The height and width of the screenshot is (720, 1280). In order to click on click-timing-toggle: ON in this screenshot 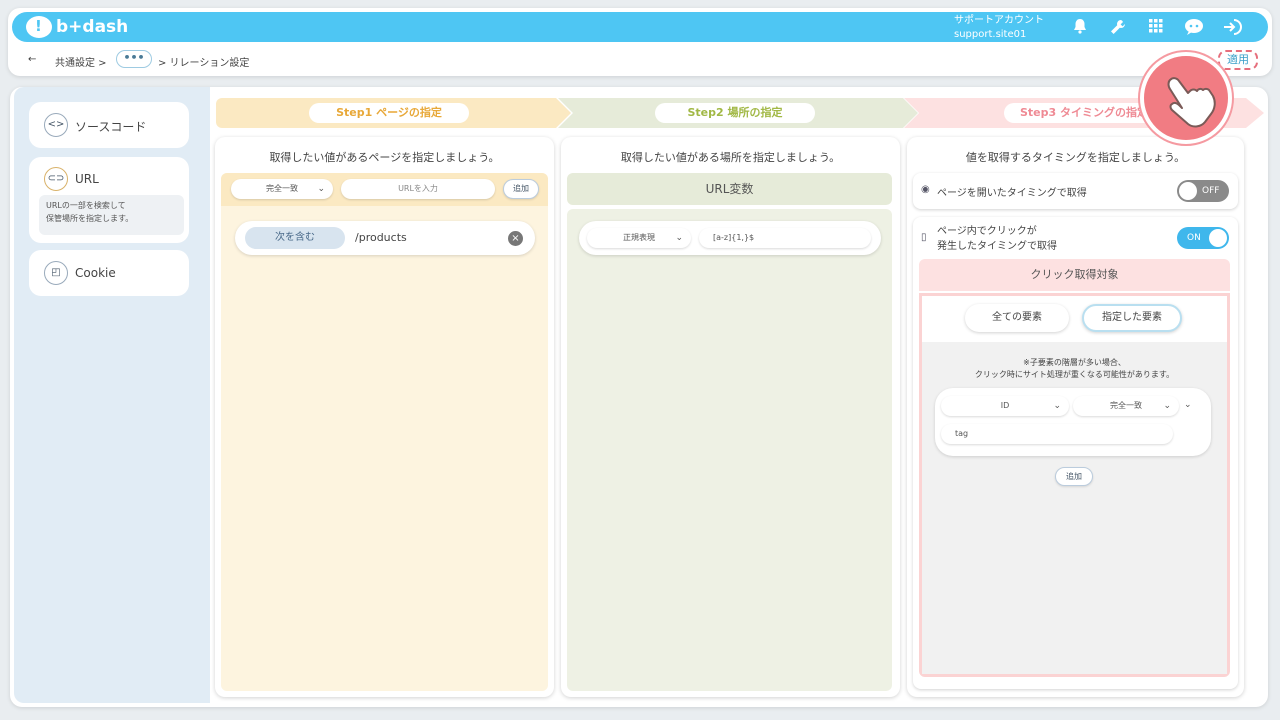, I will do `click(1203, 238)`.